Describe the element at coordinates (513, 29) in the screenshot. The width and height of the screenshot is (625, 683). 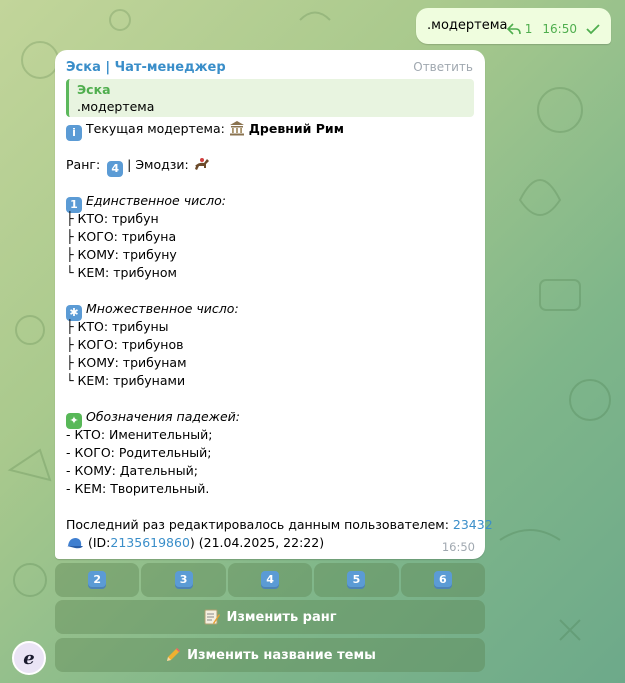
I see `reply-arrow-icon` at that location.